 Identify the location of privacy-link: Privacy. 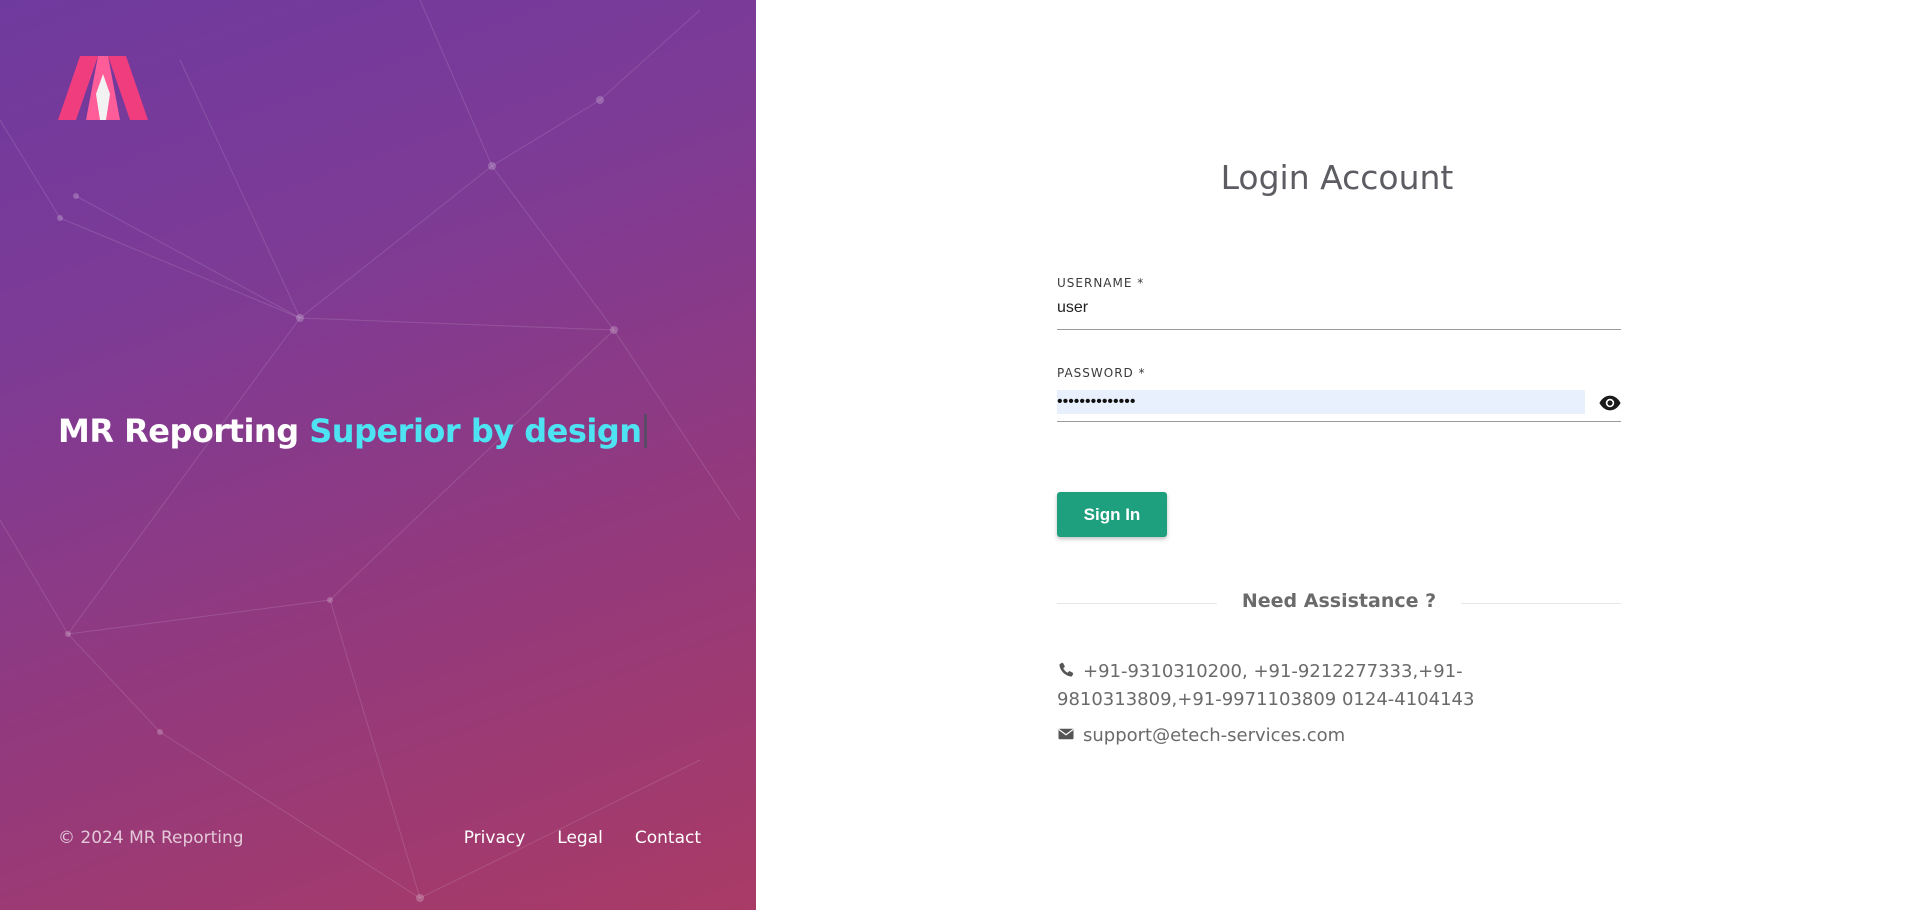
(495, 838).